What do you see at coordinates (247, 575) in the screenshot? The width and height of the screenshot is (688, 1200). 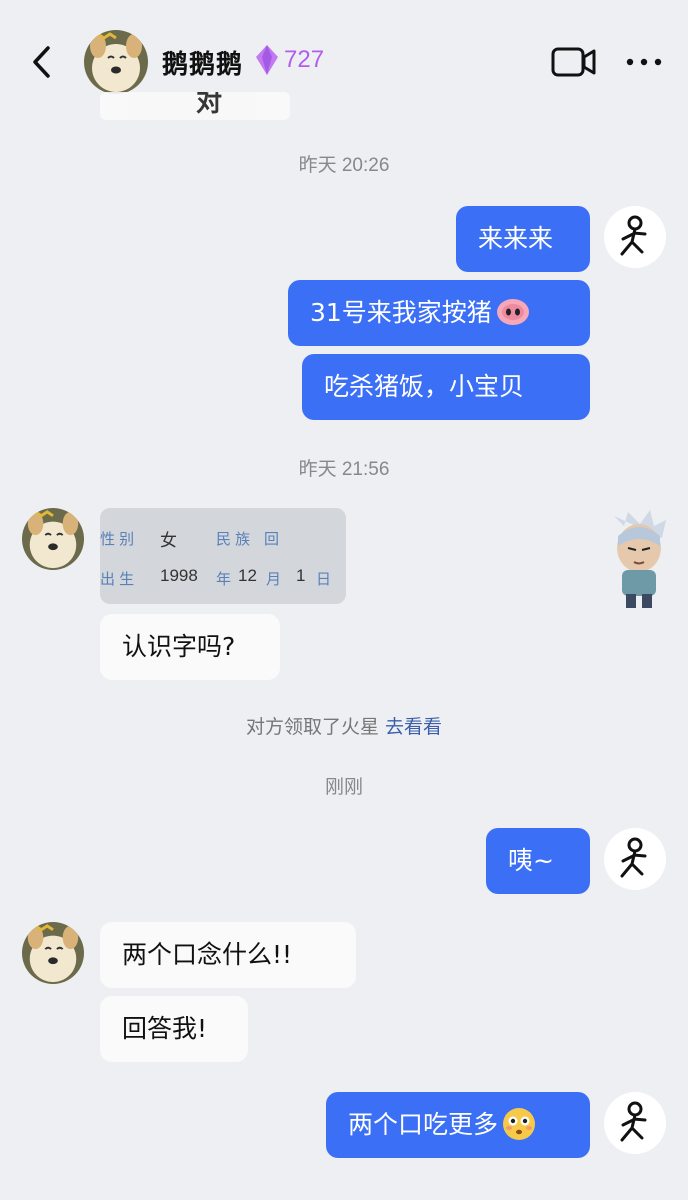 I see `birth-month: 12` at bounding box center [247, 575].